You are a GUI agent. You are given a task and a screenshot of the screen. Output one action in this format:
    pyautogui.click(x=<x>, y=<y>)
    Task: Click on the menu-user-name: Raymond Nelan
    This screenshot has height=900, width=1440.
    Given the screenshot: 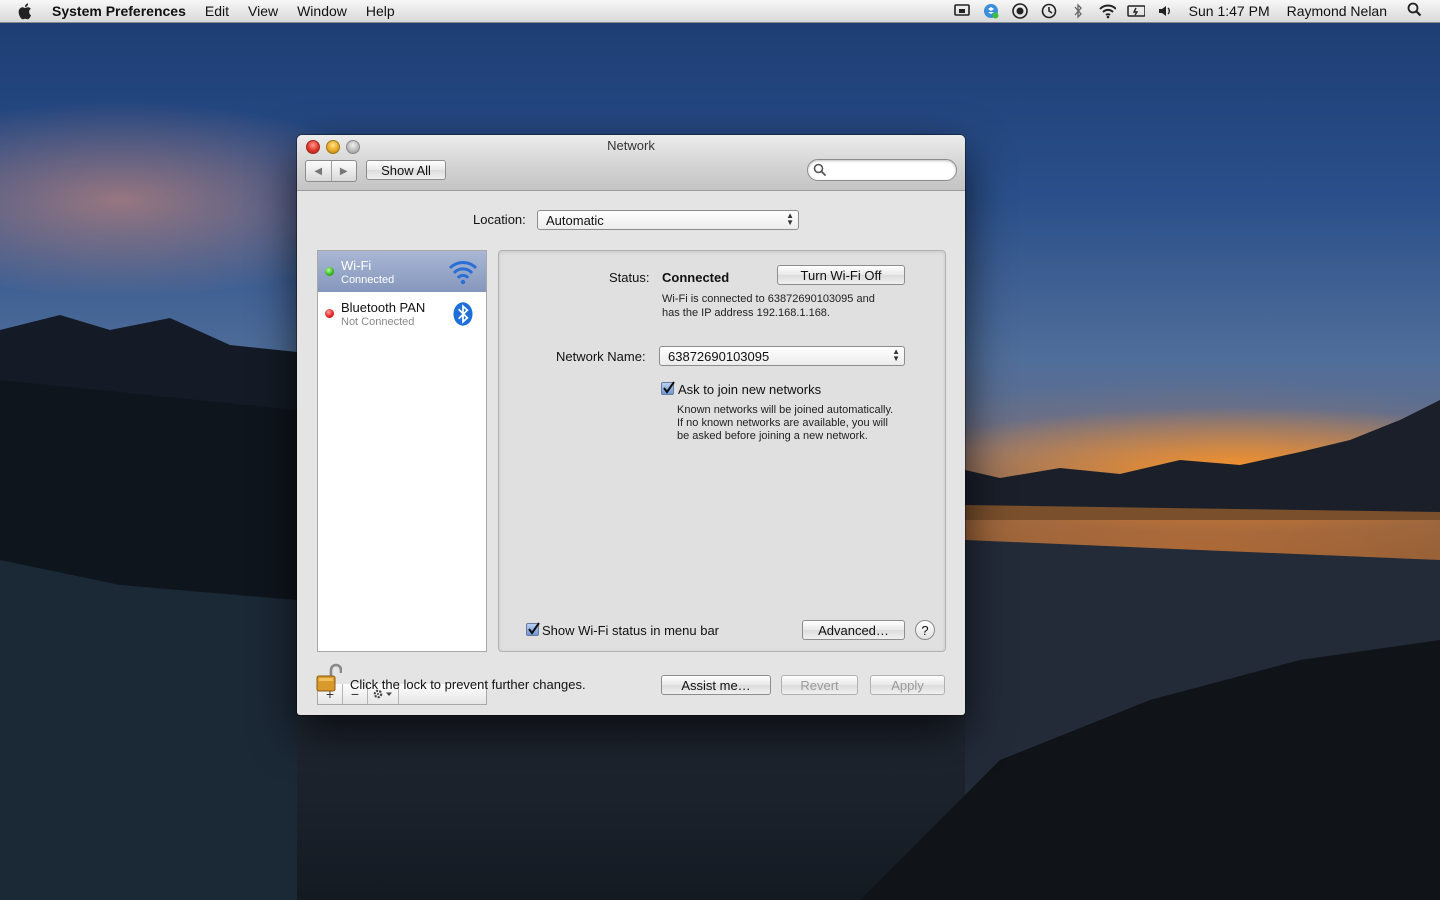 What is the action you would take?
    pyautogui.click(x=1337, y=11)
    